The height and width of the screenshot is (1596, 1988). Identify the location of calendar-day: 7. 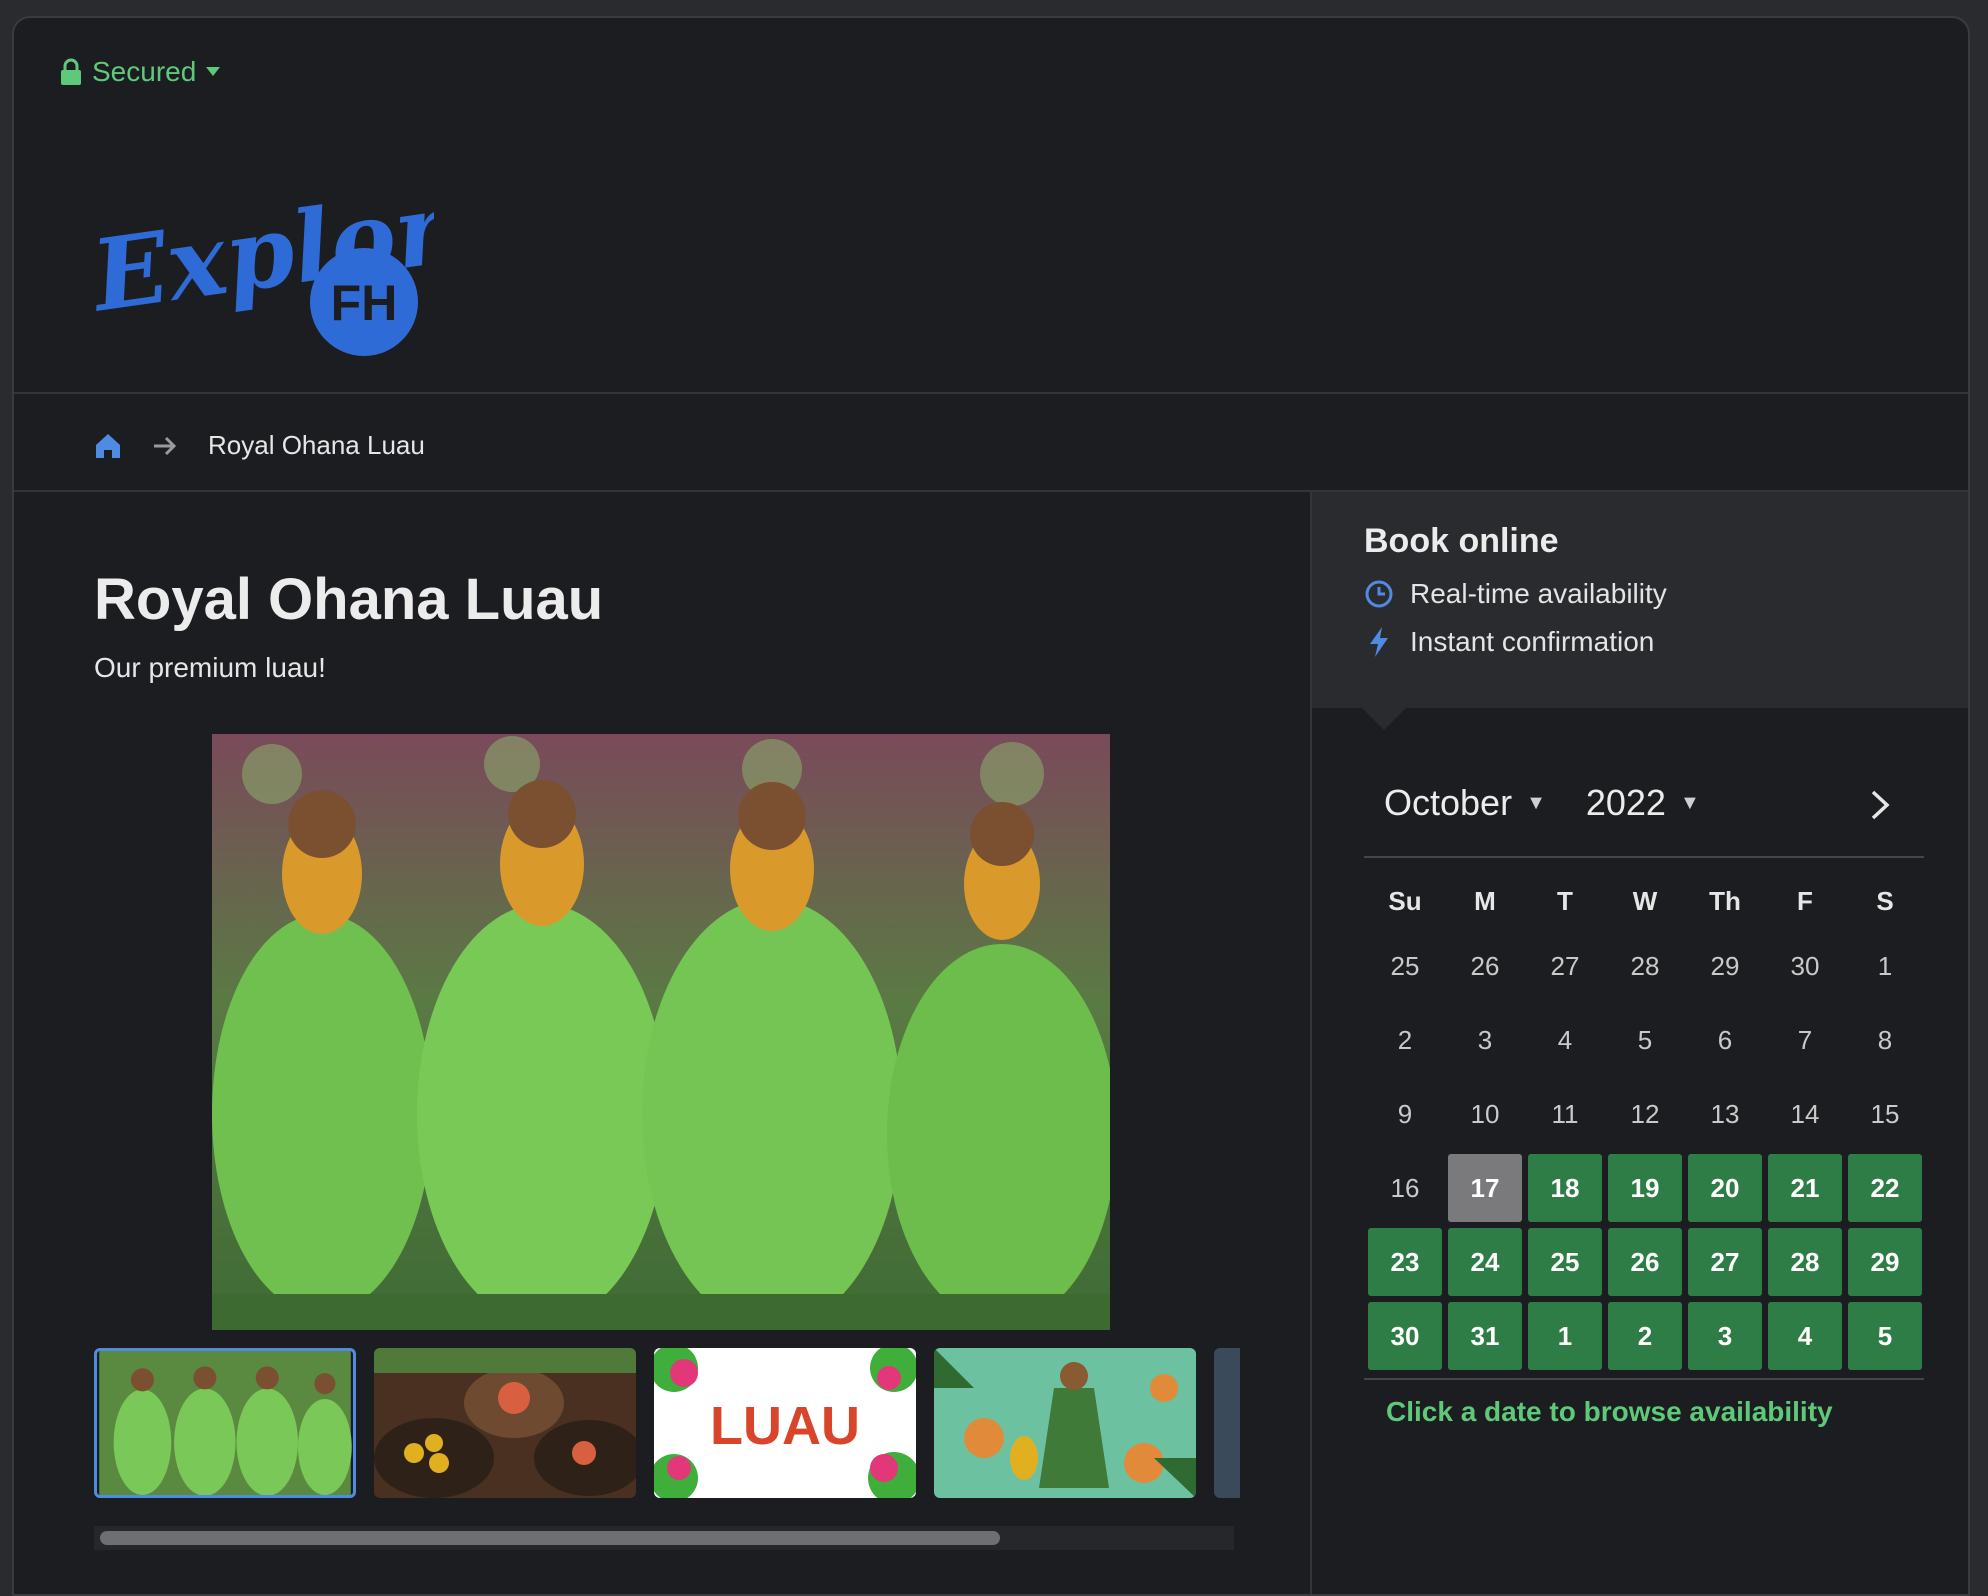
(1805, 1040).